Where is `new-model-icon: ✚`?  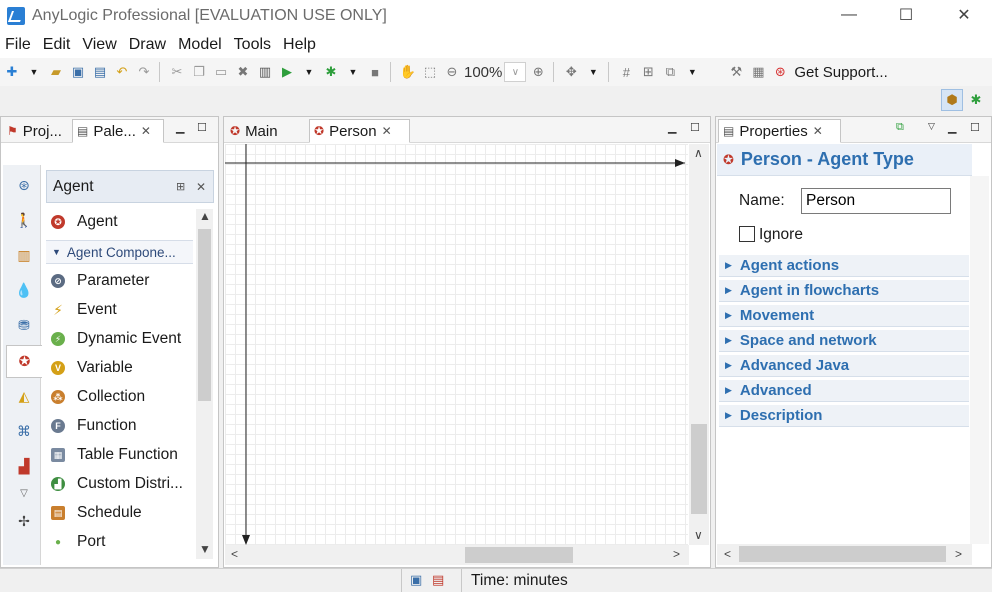 new-model-icon: ✚ is located at coordinates (12, 72).